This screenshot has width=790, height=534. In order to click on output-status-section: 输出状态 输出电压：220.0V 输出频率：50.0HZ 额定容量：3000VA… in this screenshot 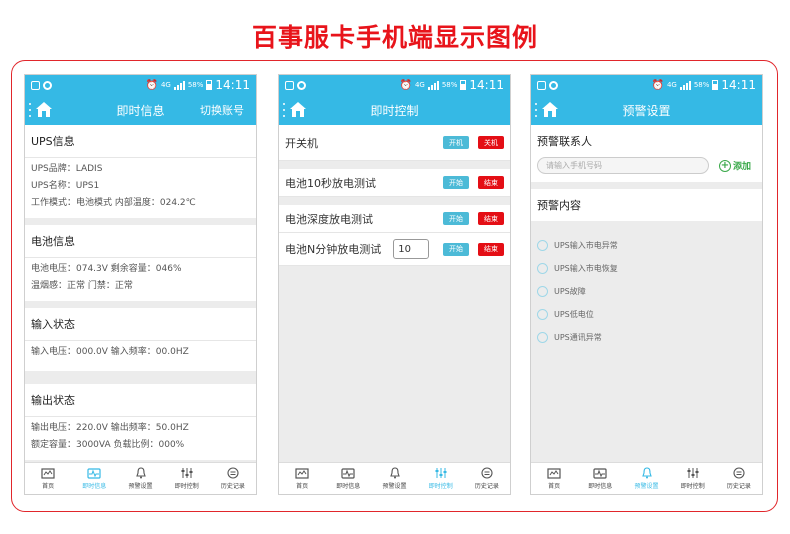, I will do `click(140, 422)`.